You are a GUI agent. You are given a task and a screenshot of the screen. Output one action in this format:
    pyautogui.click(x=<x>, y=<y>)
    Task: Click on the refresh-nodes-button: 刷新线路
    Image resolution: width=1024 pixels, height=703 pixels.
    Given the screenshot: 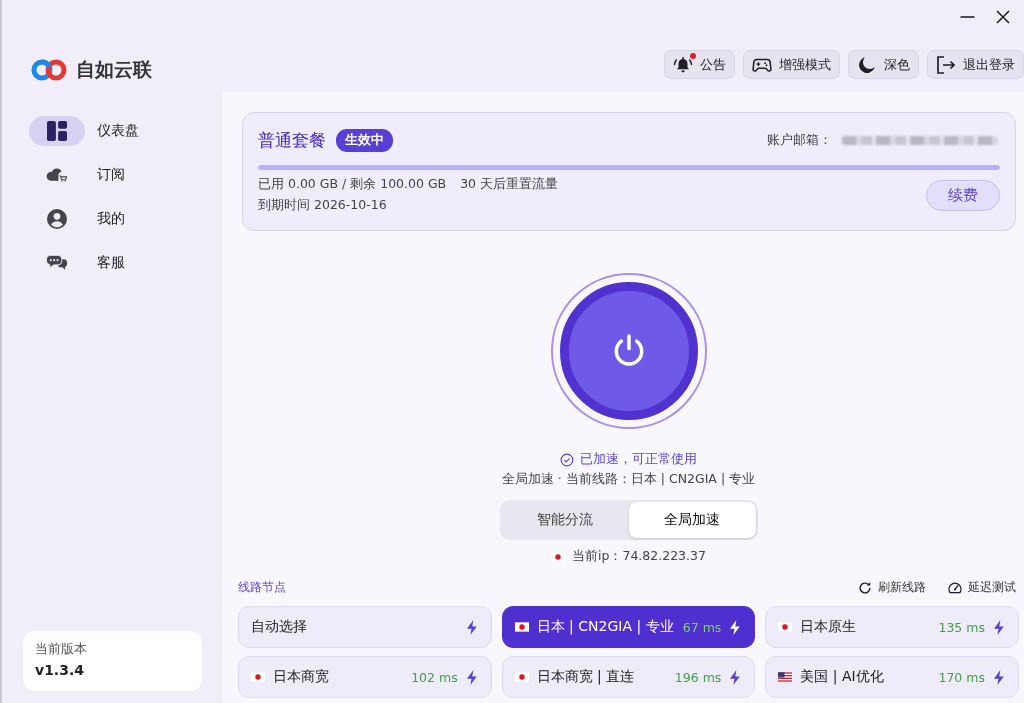 What is the action you would take?
    pyautogui.click(x=892, y=587)
    